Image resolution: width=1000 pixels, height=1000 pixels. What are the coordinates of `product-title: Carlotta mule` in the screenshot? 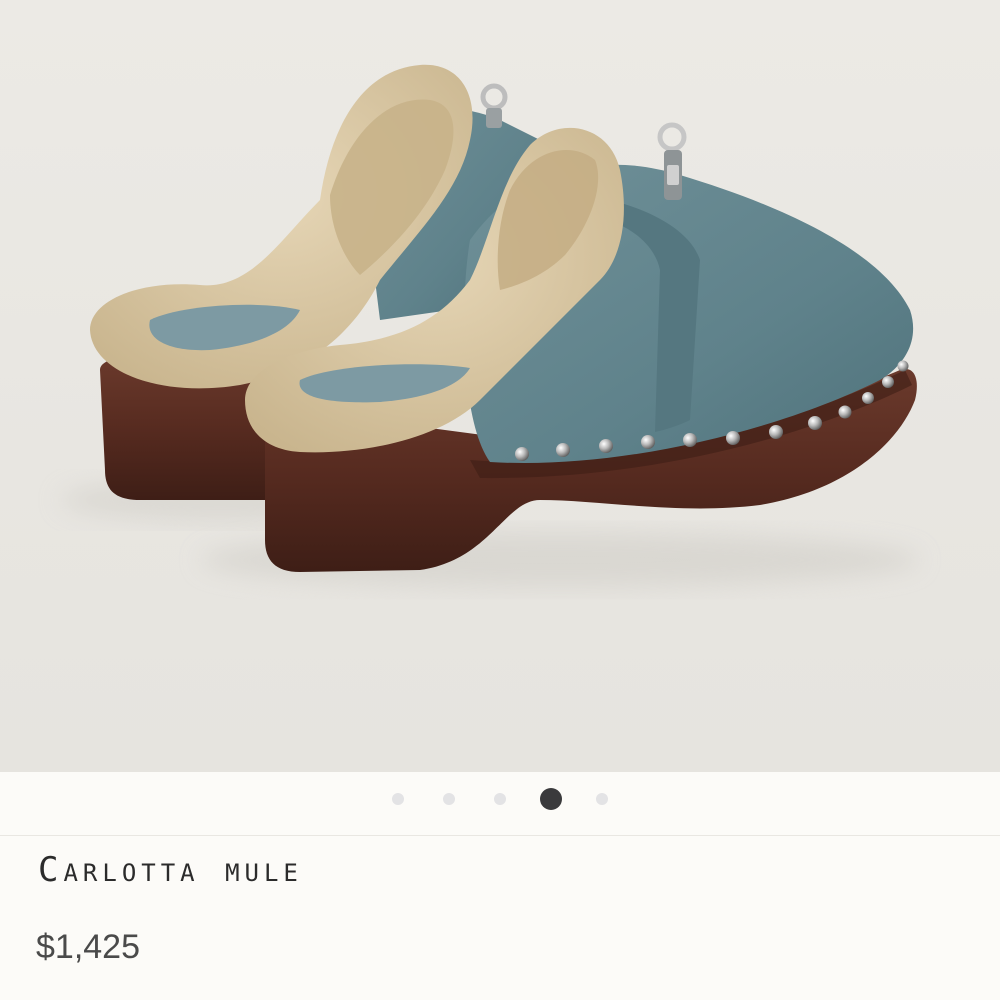 It's located at (170, 870).